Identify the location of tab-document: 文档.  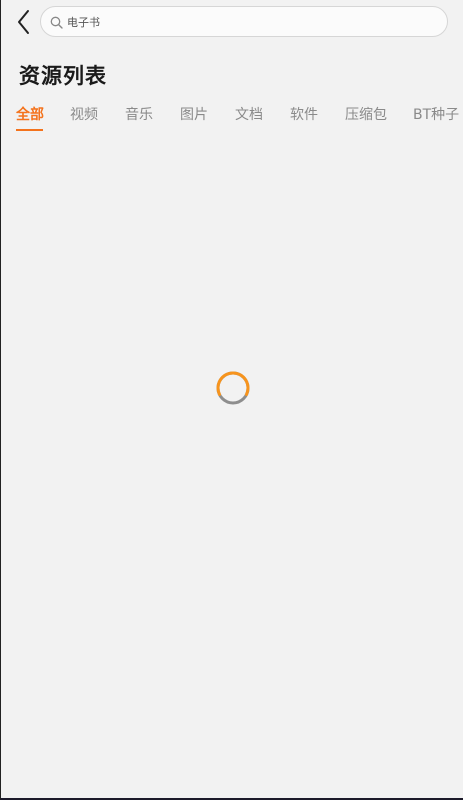
(249, 119).